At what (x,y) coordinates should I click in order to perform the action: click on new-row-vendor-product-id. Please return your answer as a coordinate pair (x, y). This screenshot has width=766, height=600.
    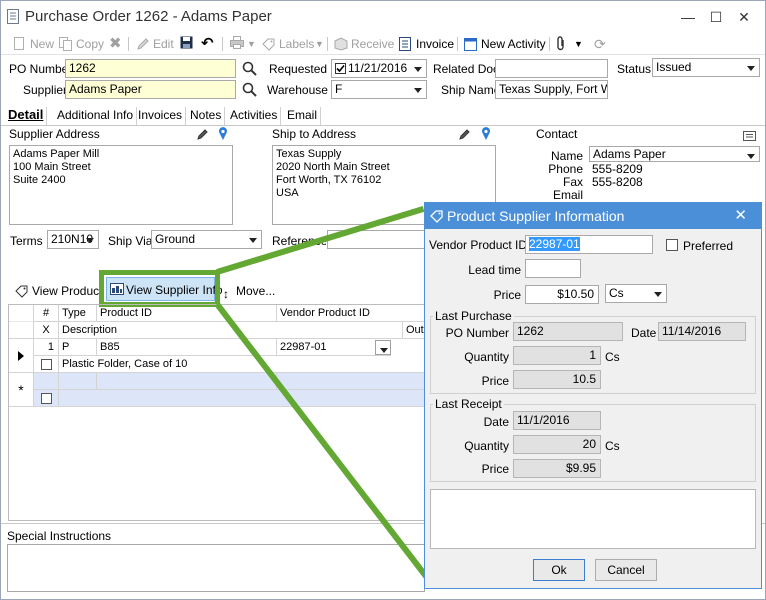
    Looking at the image, I should click on (352, 381).